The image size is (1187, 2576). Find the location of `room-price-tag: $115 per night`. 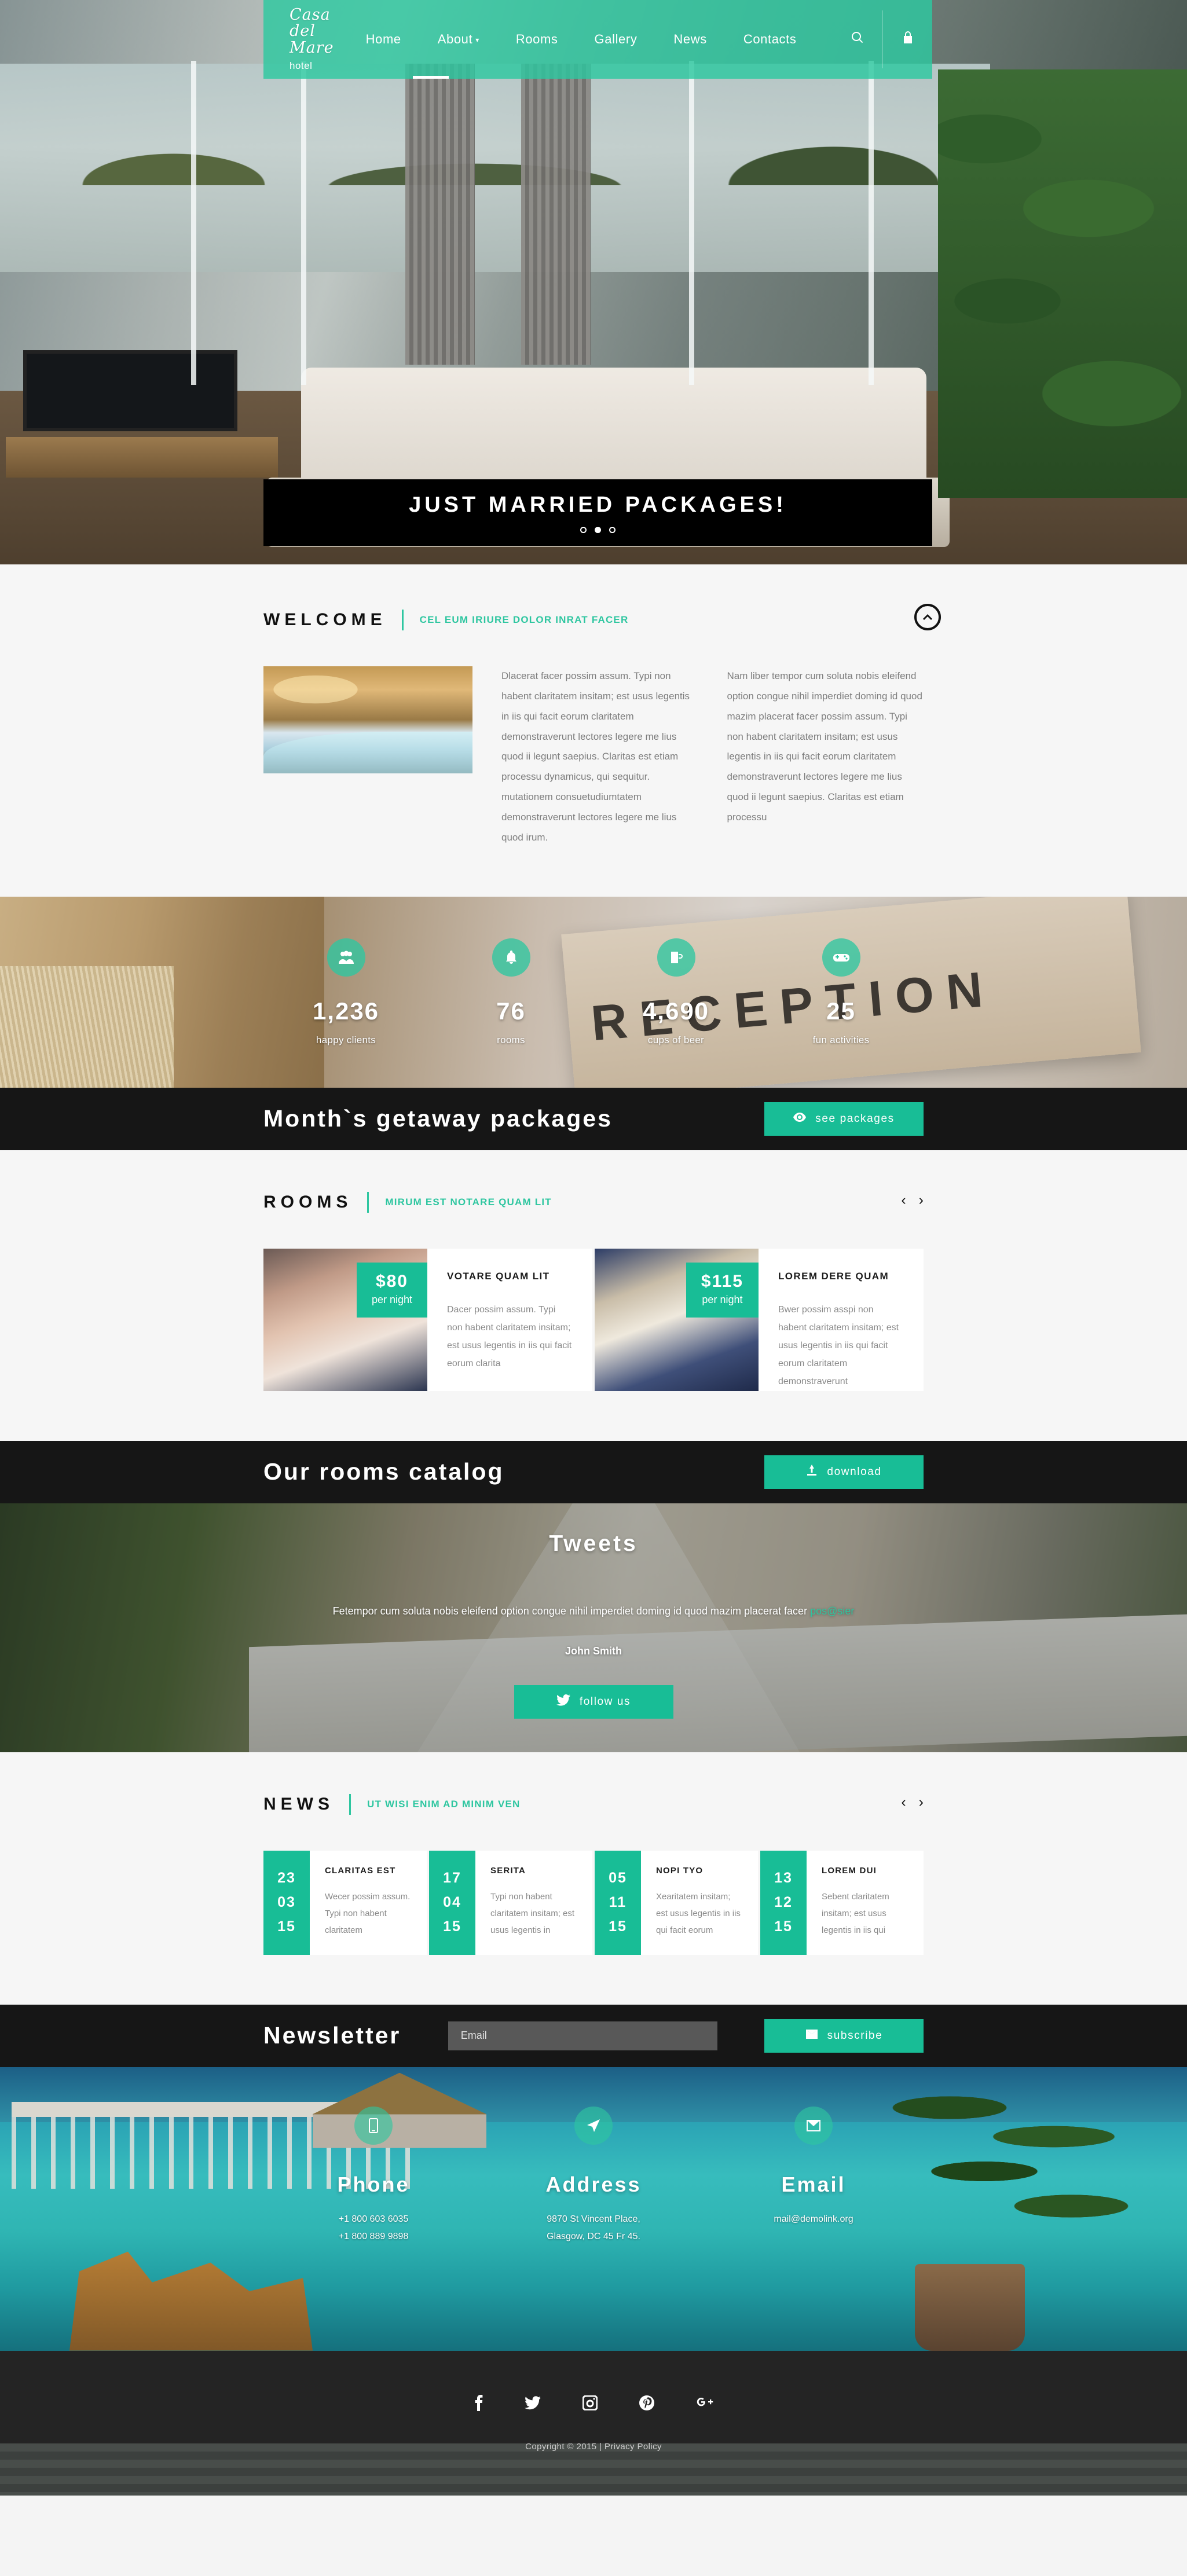

room-price-tag: $115 per night is located at coordinates (722, 1290).